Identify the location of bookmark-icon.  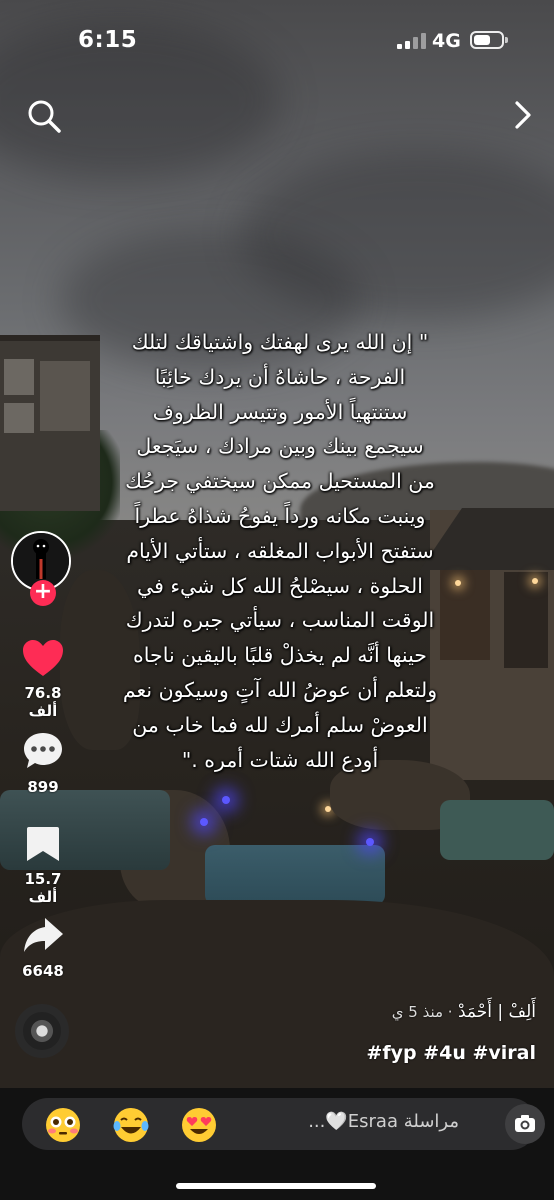
(43, 844).